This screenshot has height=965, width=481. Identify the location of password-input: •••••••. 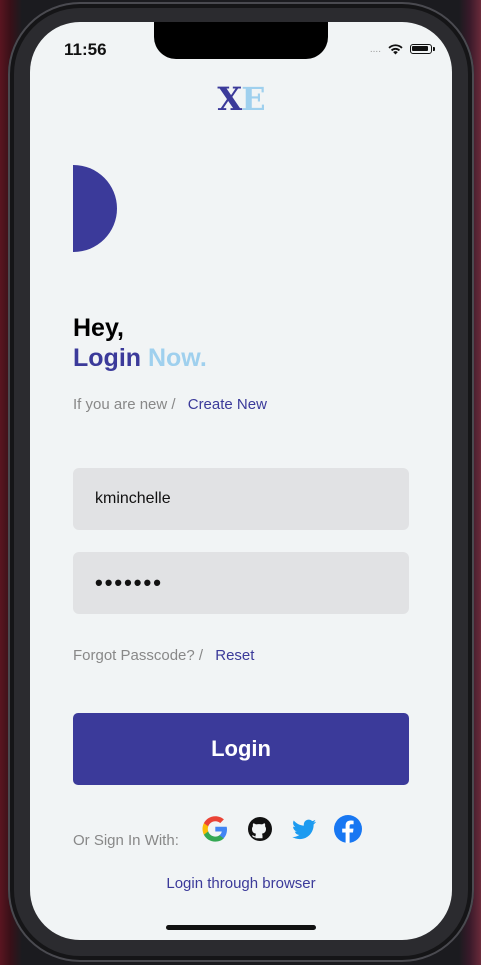
(241, 583).